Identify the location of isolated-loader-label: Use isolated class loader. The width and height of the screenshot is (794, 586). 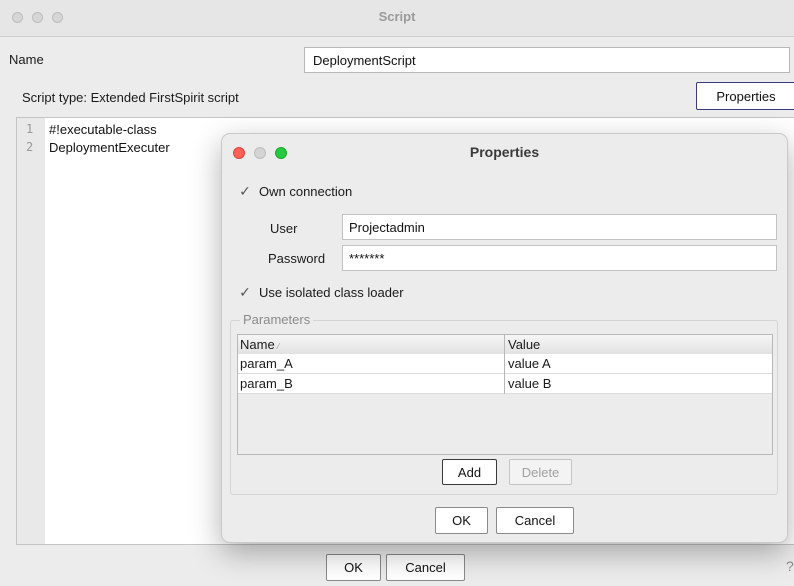
(331, 292).